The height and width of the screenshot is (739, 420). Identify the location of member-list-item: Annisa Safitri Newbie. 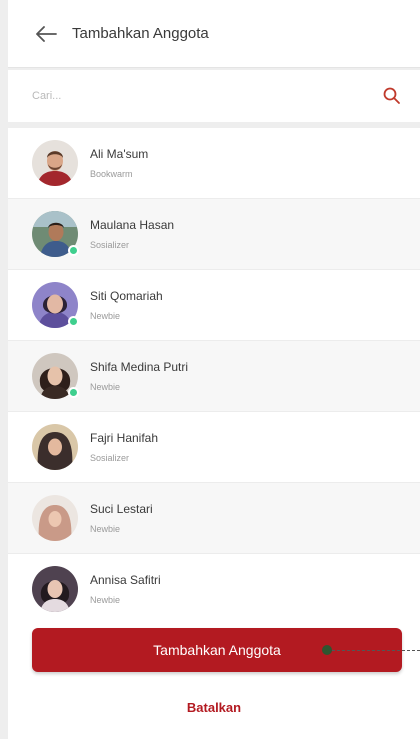
(214, 589).